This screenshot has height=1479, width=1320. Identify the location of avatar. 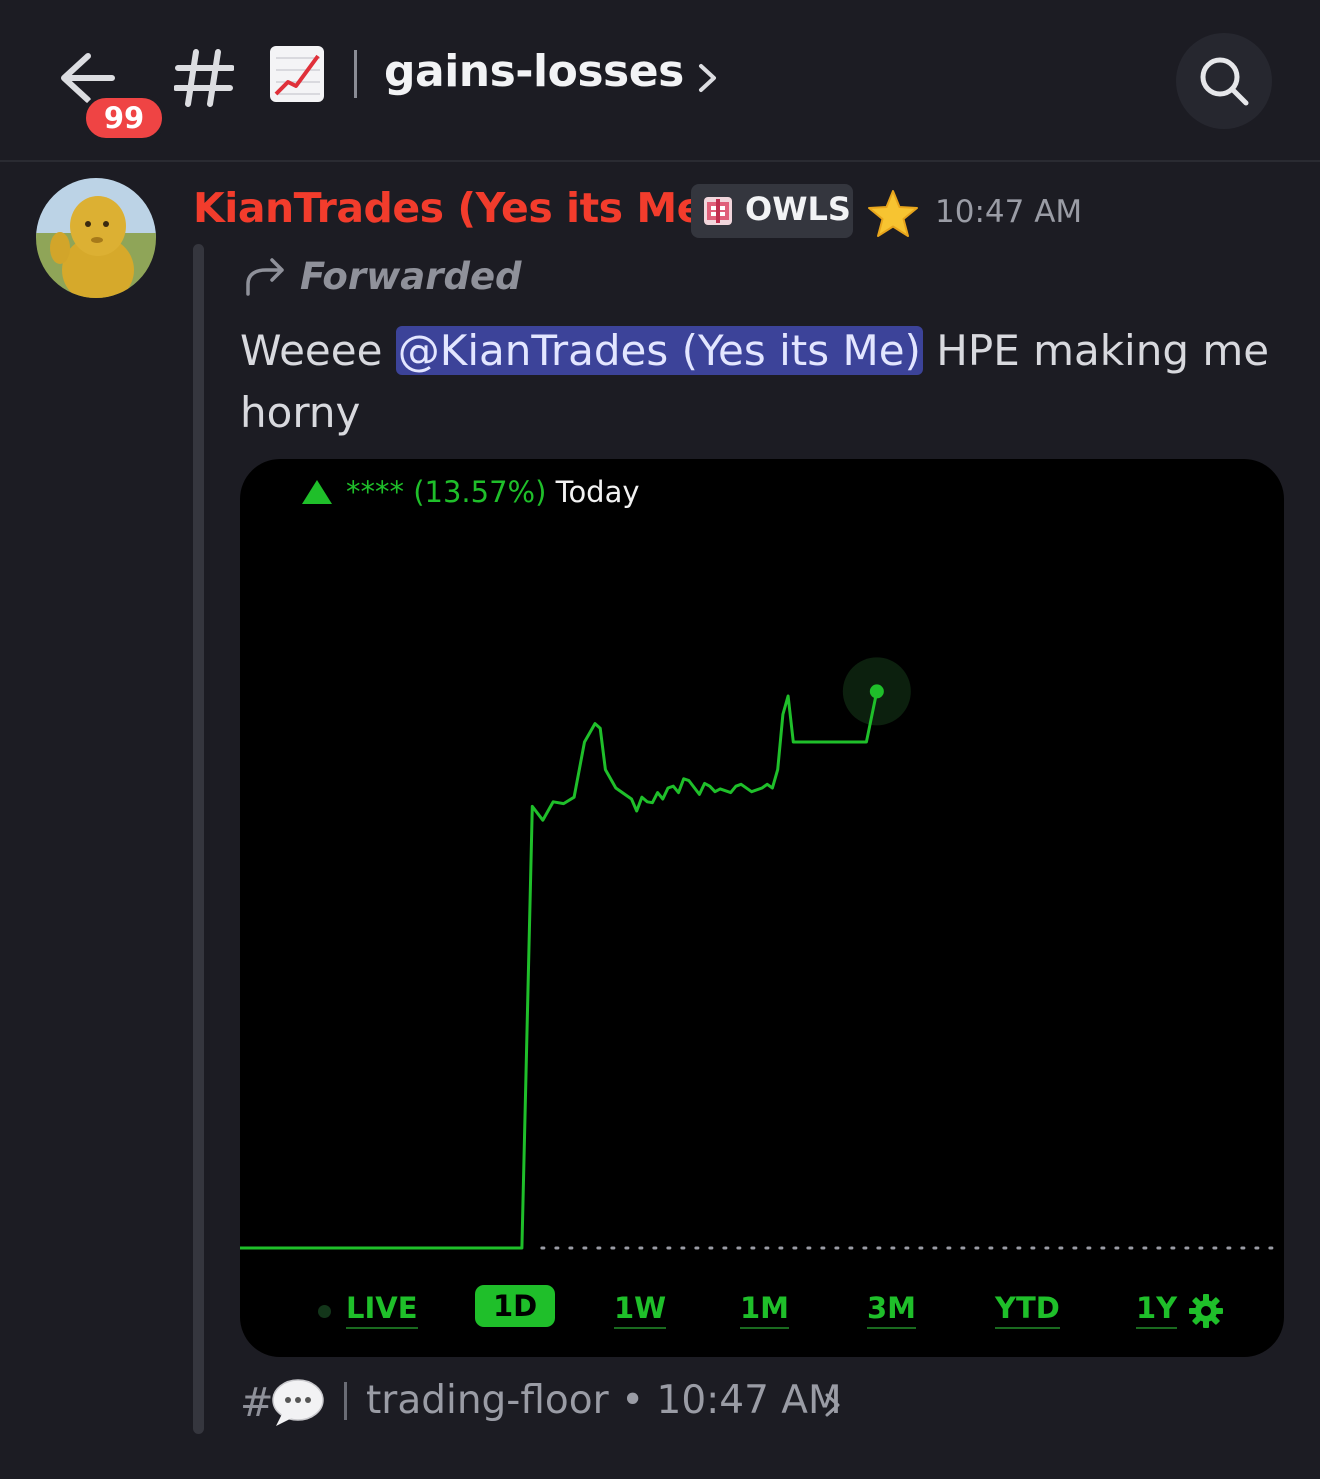
(96, 238).